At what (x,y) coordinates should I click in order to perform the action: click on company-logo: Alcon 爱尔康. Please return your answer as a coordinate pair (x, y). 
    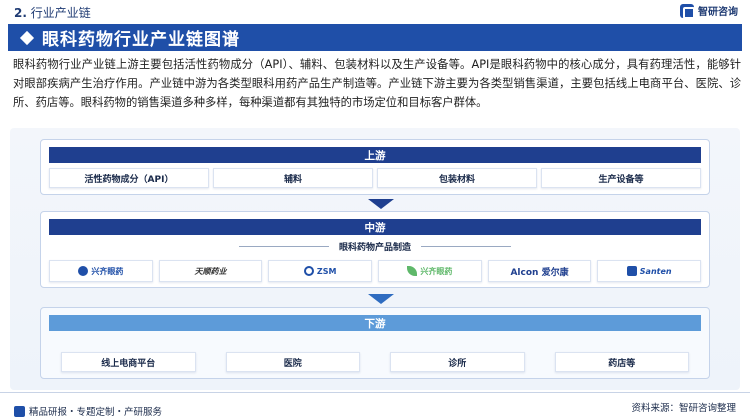
    Looking at the image, I should click on (539, 271).